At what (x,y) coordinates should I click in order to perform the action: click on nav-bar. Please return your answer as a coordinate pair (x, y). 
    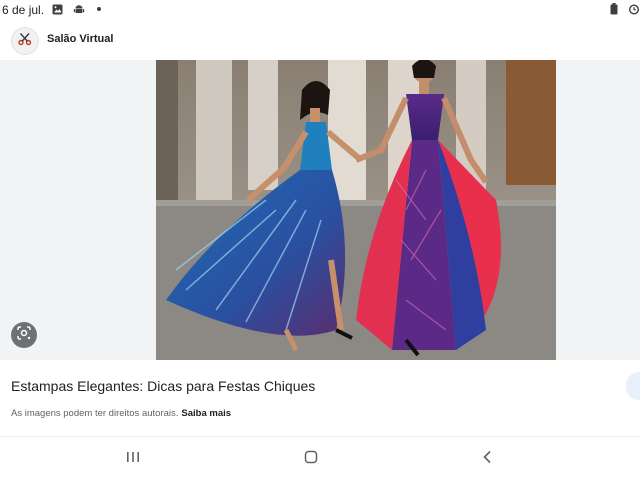
    Looking at the image, I should click on (320, 458).